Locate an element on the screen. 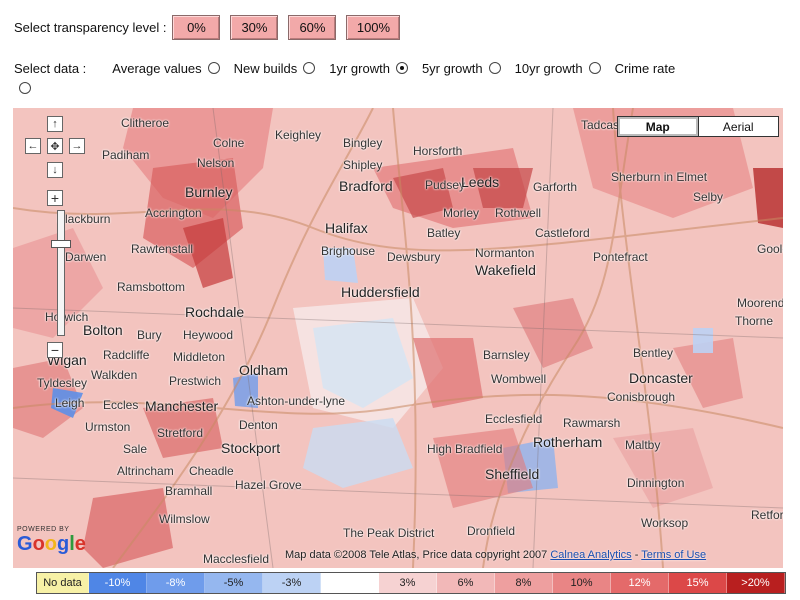  transparency-60-button: 60% is located at coordinates (312, 27).